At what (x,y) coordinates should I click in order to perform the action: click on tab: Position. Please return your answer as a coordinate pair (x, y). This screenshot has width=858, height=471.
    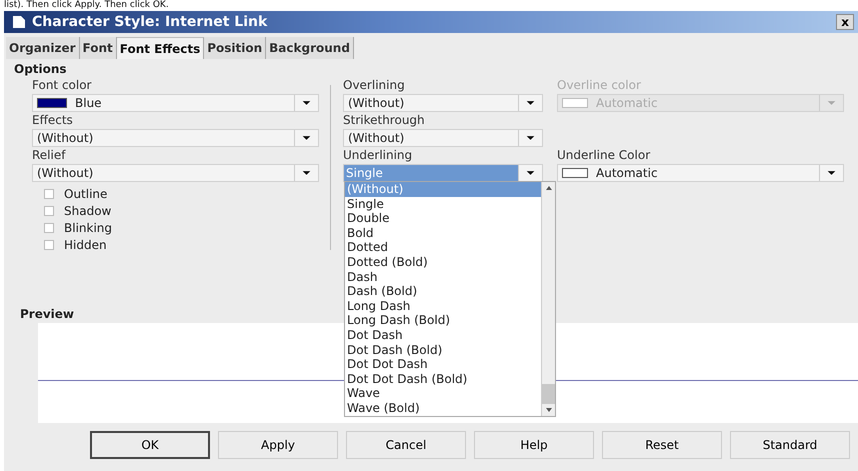
    Looking at the image, I should click on (235, 48).